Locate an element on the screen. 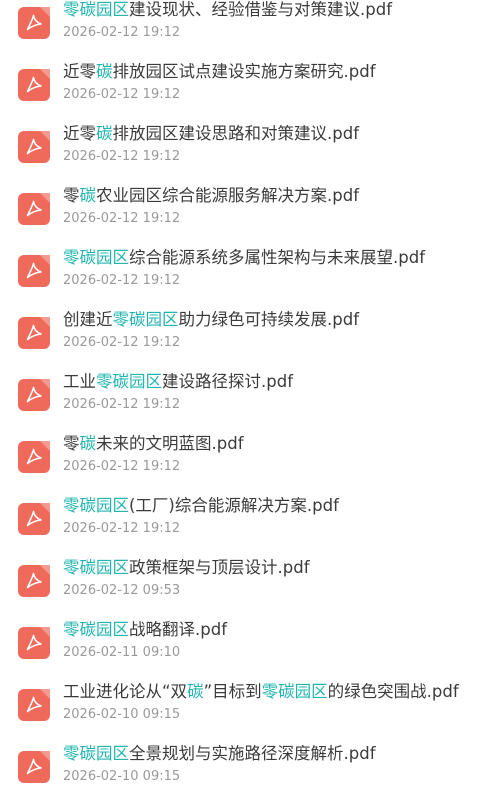 Image resolution: width=504 pixels, height=793 pixels. file-title-text: 工业进化论从“双 is located at coordinates (125, 691).